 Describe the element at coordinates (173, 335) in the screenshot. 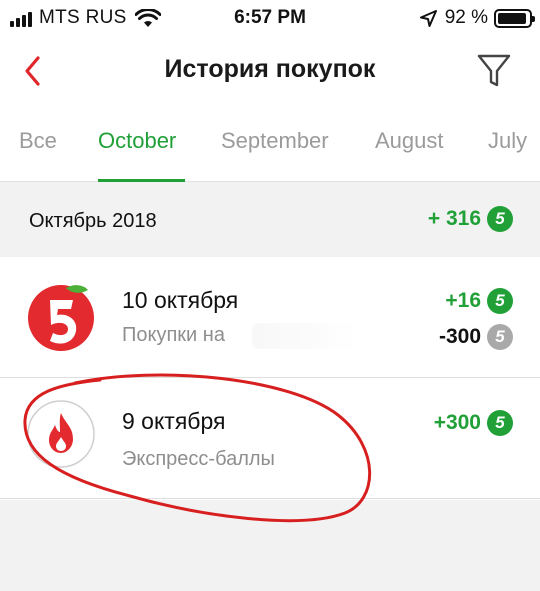

I see `transaction-description: Покупки на` at that location.